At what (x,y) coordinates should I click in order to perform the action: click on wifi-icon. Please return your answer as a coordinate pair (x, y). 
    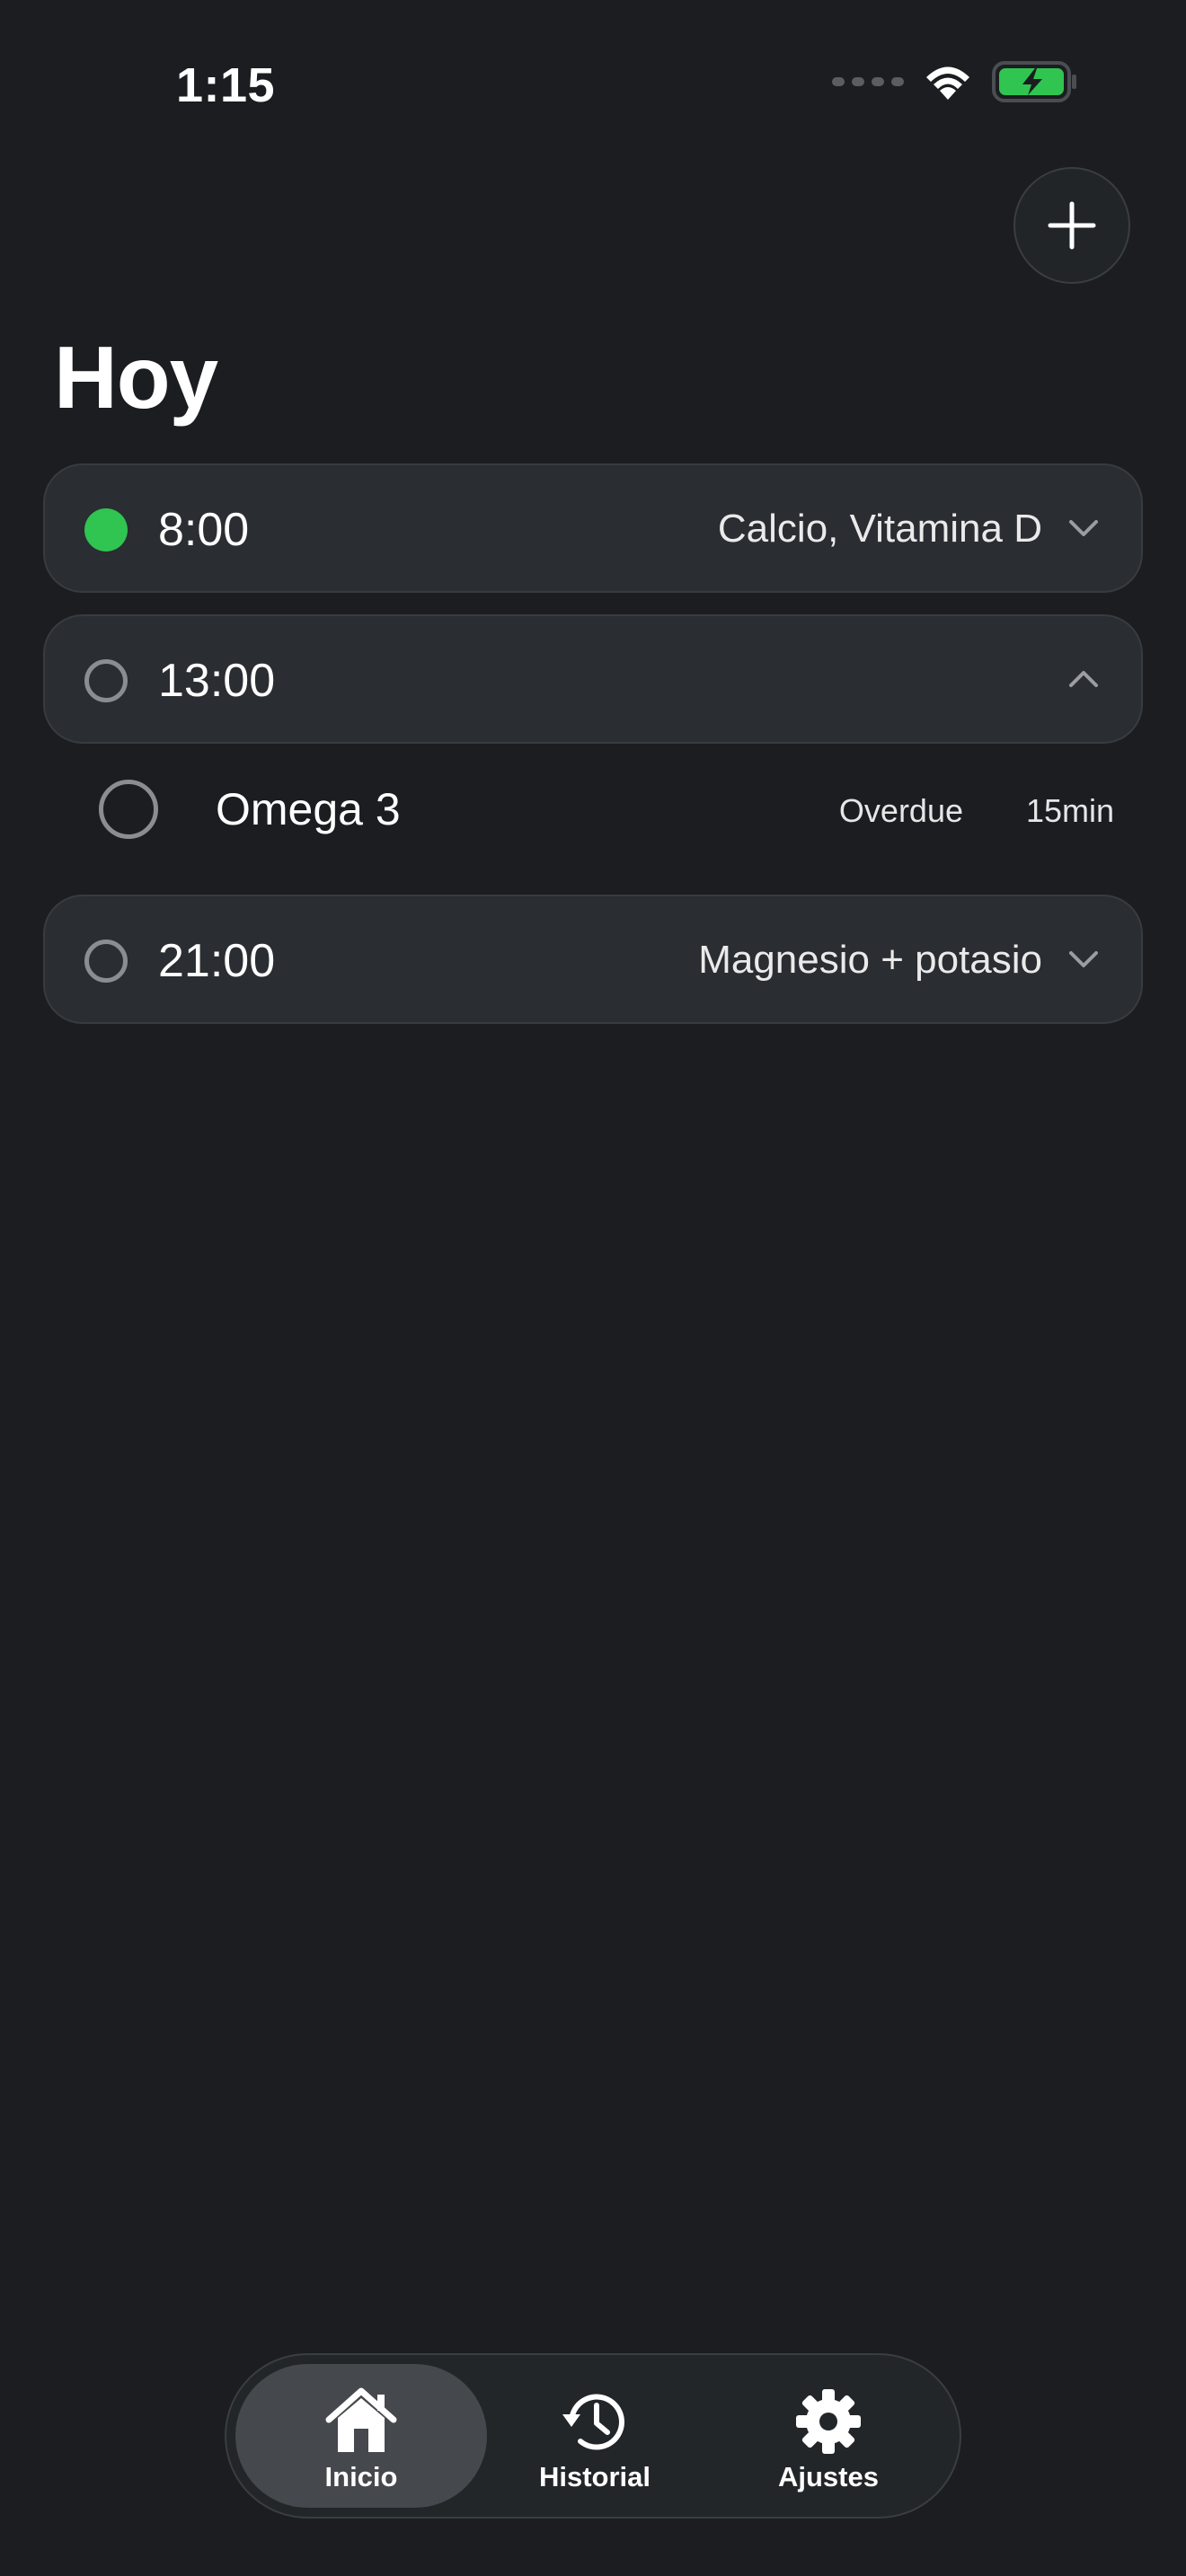
    Looking at the image, I should click on (948, 81).